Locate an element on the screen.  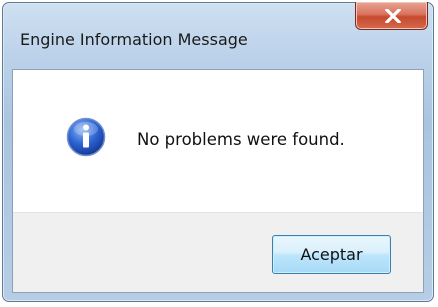
window-title: Engine Information Message is located at coordinates (134, 39).